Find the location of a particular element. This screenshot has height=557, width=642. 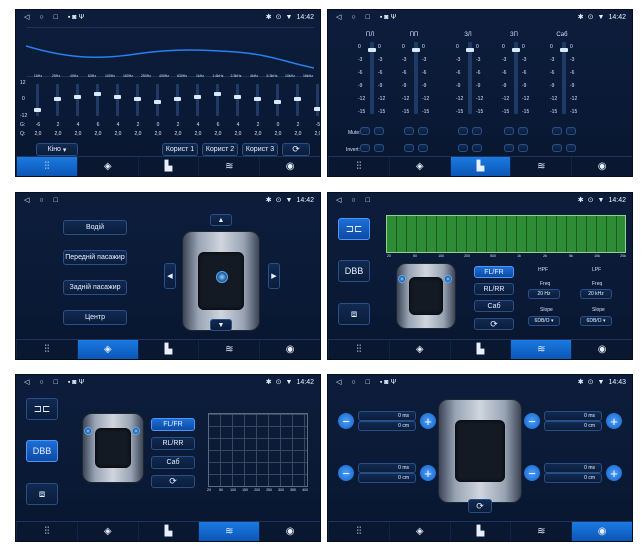

arrow-right-button: ▶ is located at coordinates (274, 276).